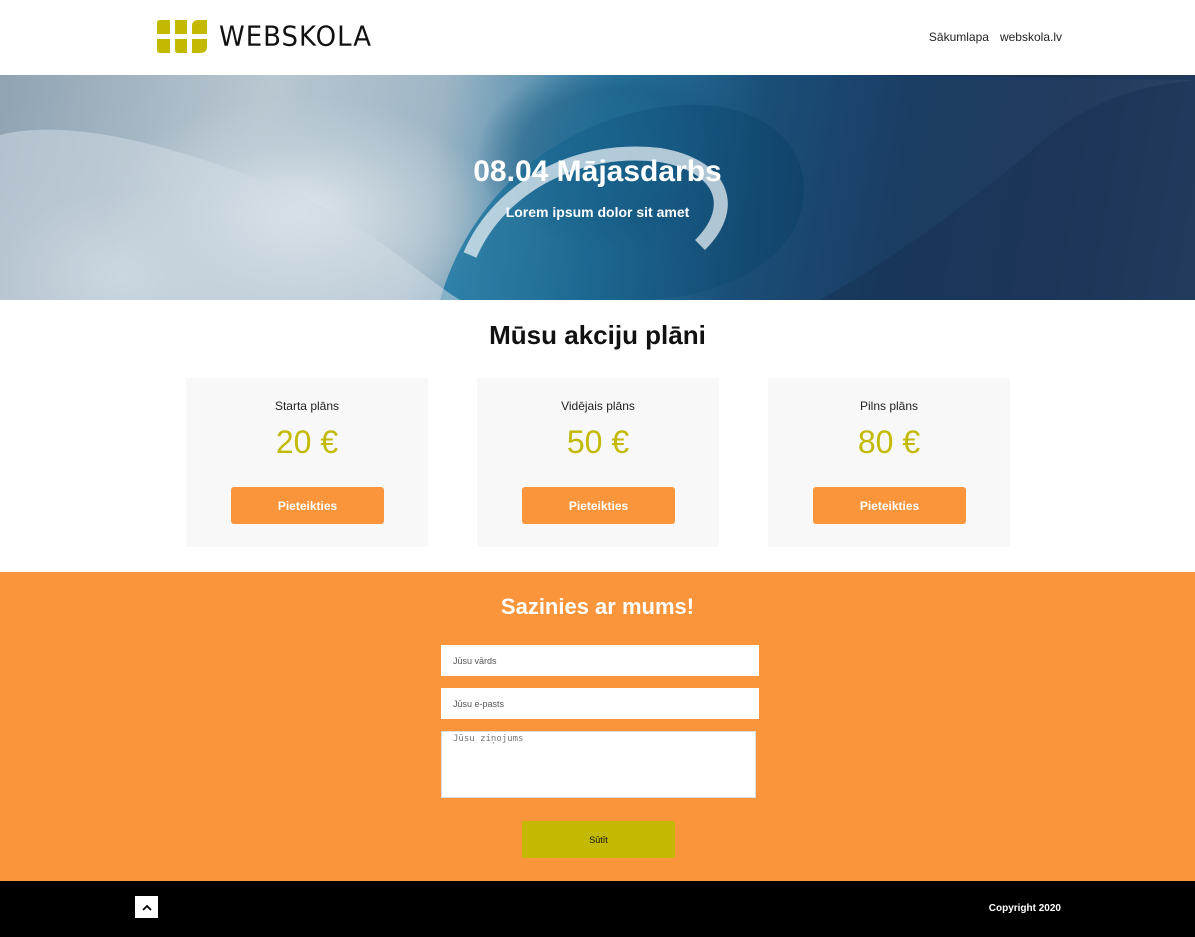  What do you see at coordinates (597, 606) in the screenshot?
I see `contact-heading: Sazinies ar mums!` at bounding box center [597, 606].